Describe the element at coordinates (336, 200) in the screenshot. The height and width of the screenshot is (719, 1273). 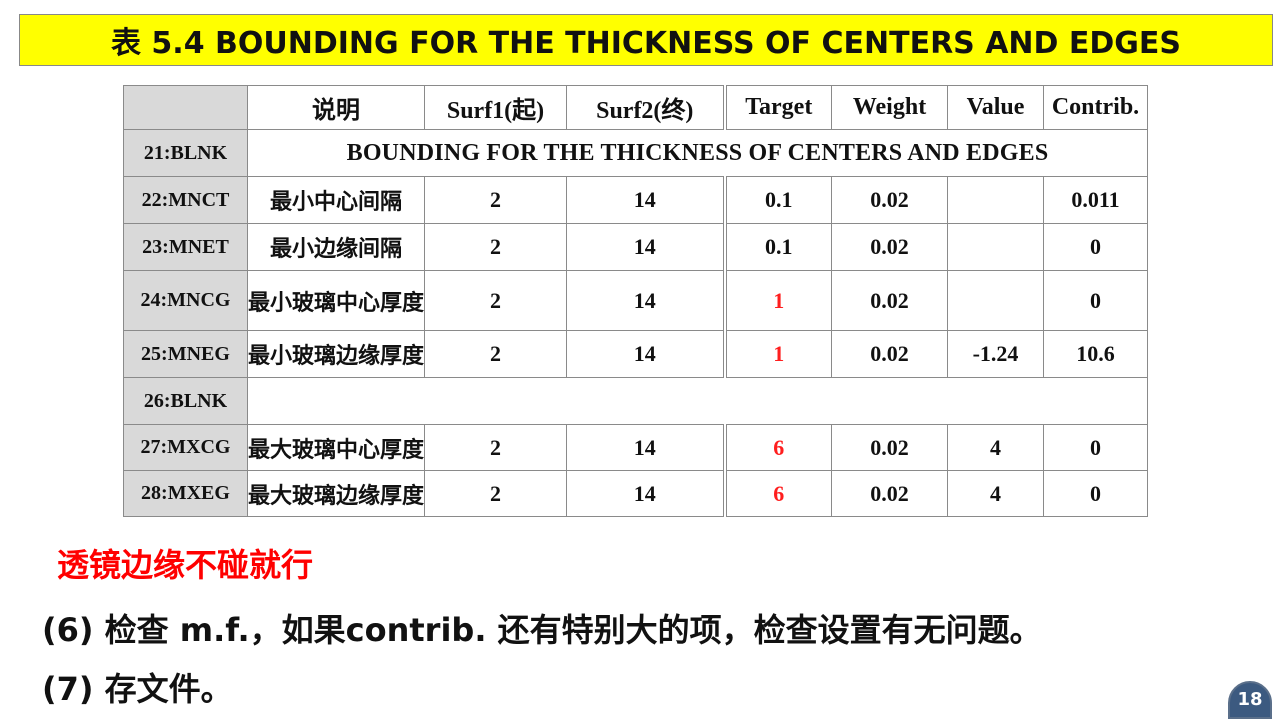
I see `row-desc: 最小中心间隔` at that location.